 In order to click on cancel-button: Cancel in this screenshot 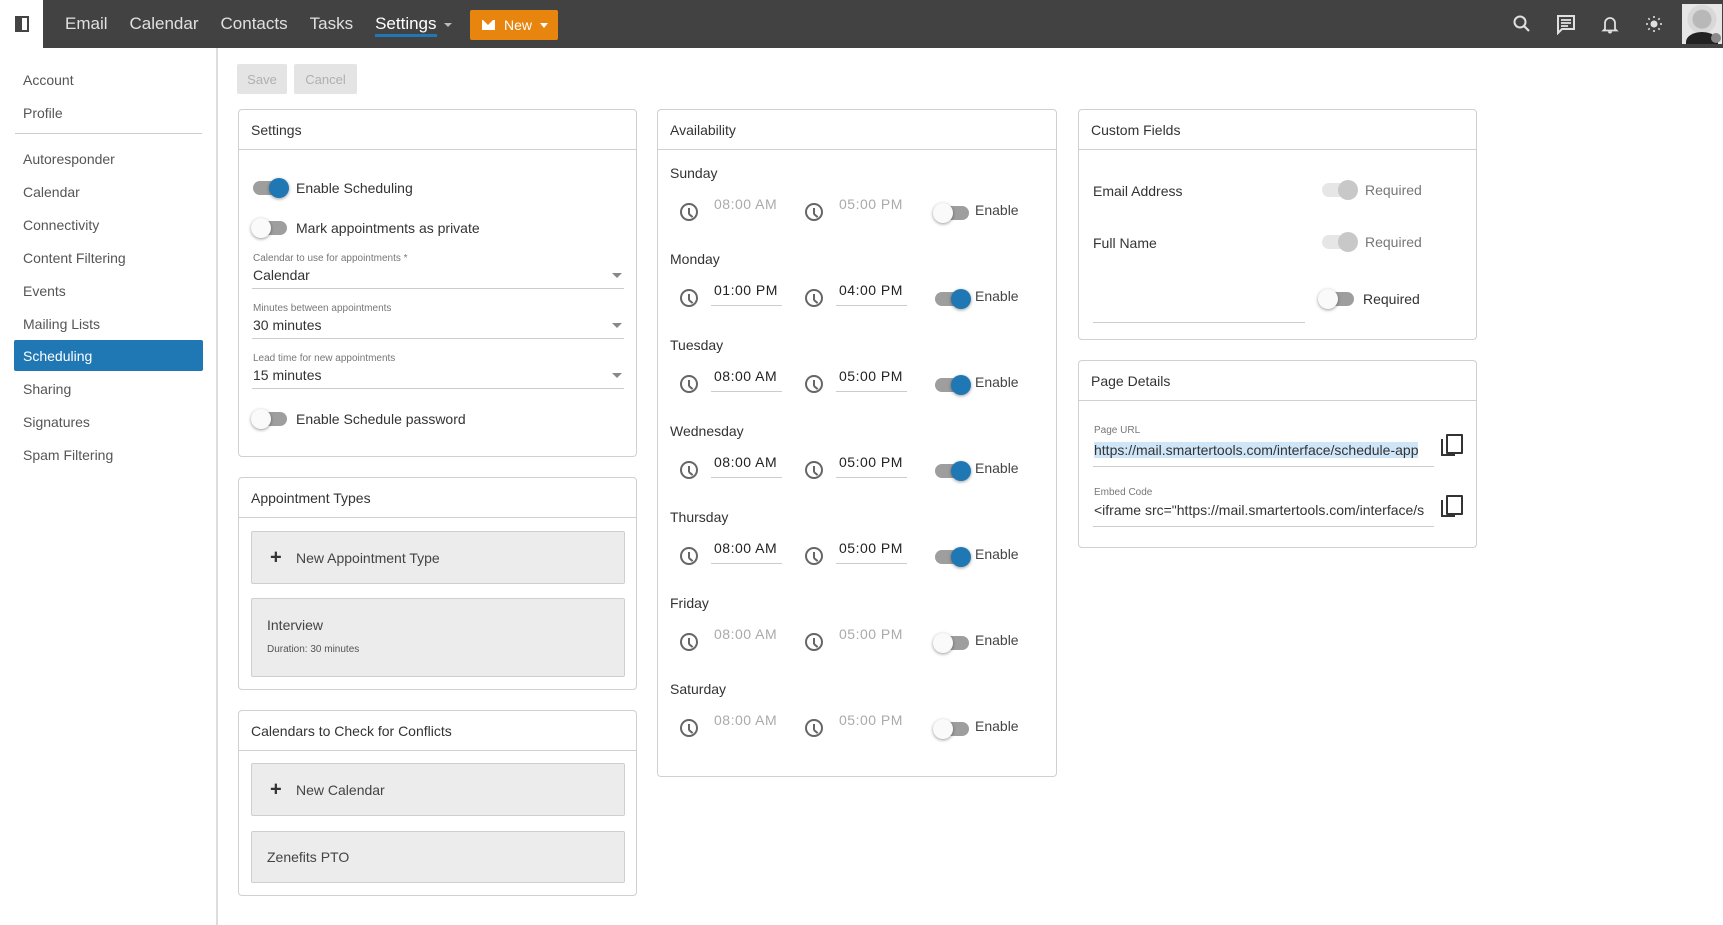, I will do `click(325, 79)`.